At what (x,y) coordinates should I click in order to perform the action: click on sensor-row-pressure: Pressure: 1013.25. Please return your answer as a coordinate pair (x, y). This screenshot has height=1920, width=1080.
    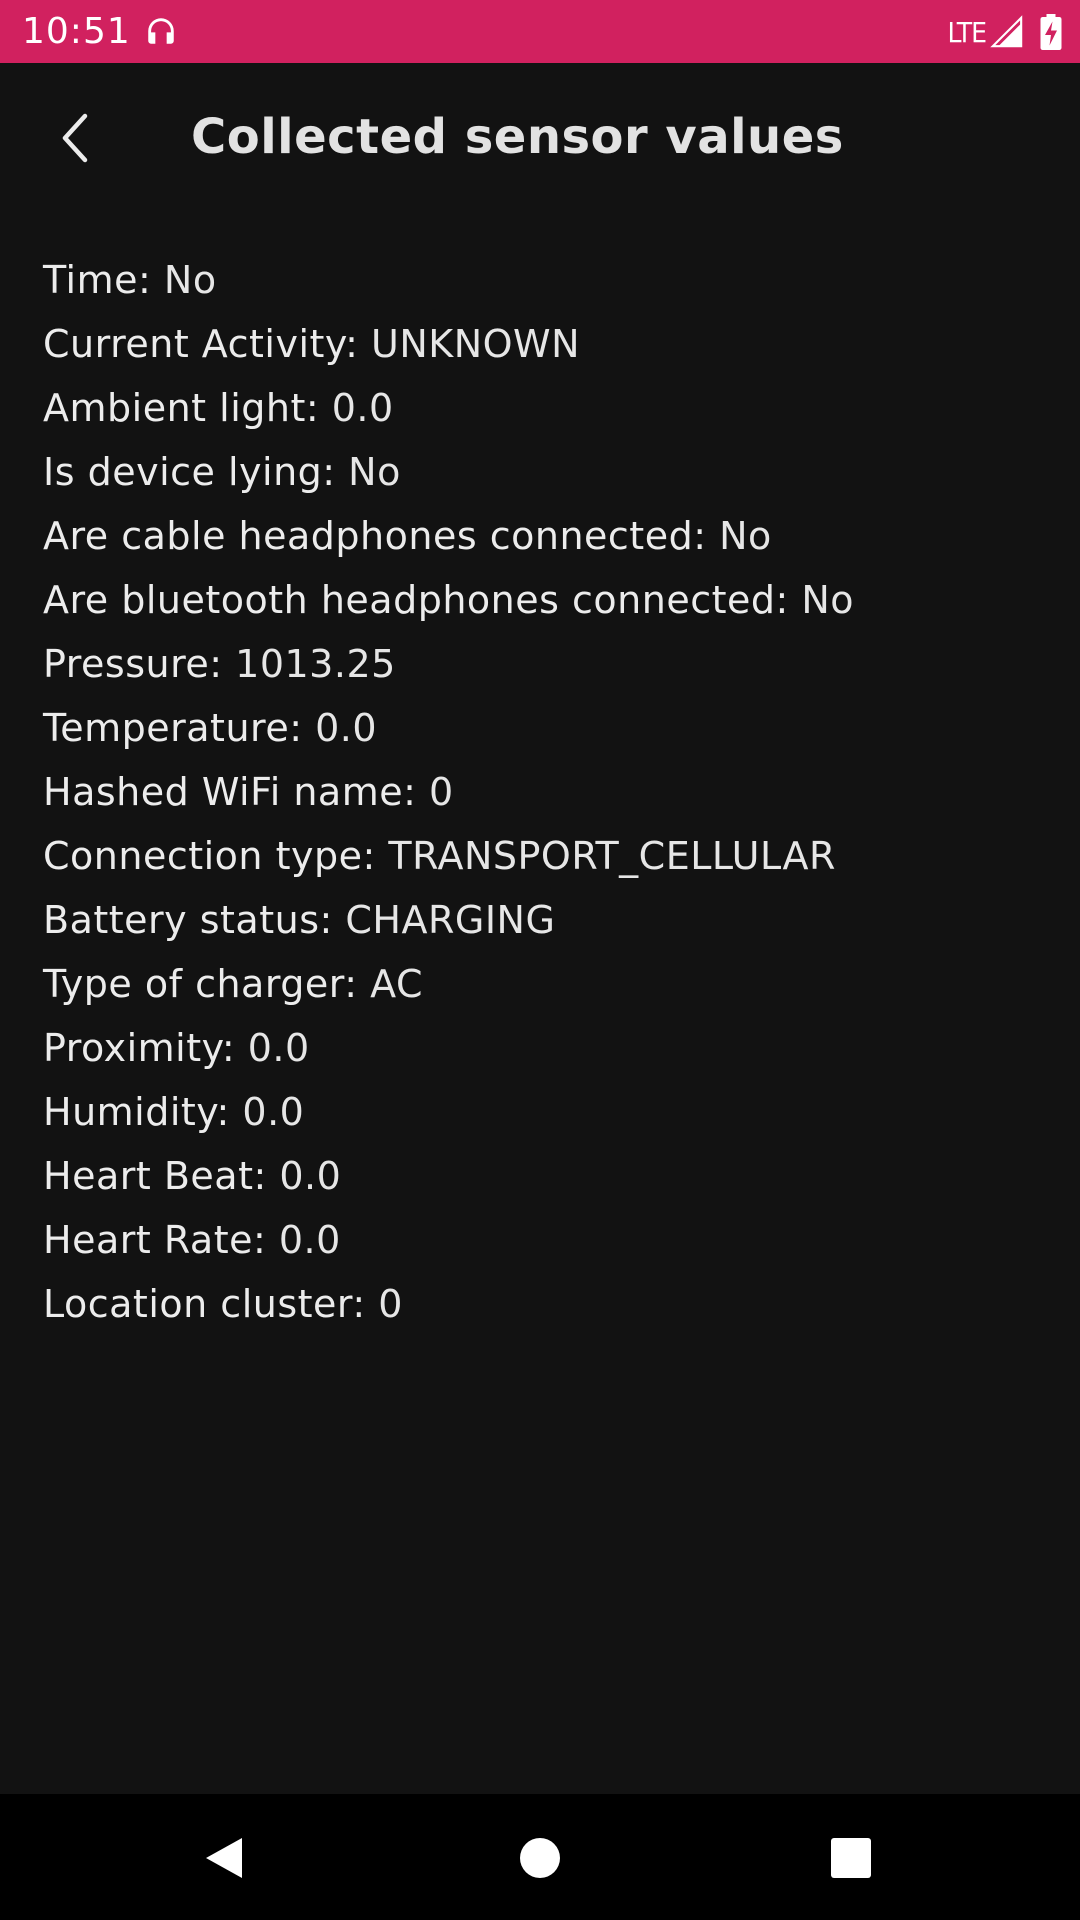
    Looking at the image, I should click on (543, 664).